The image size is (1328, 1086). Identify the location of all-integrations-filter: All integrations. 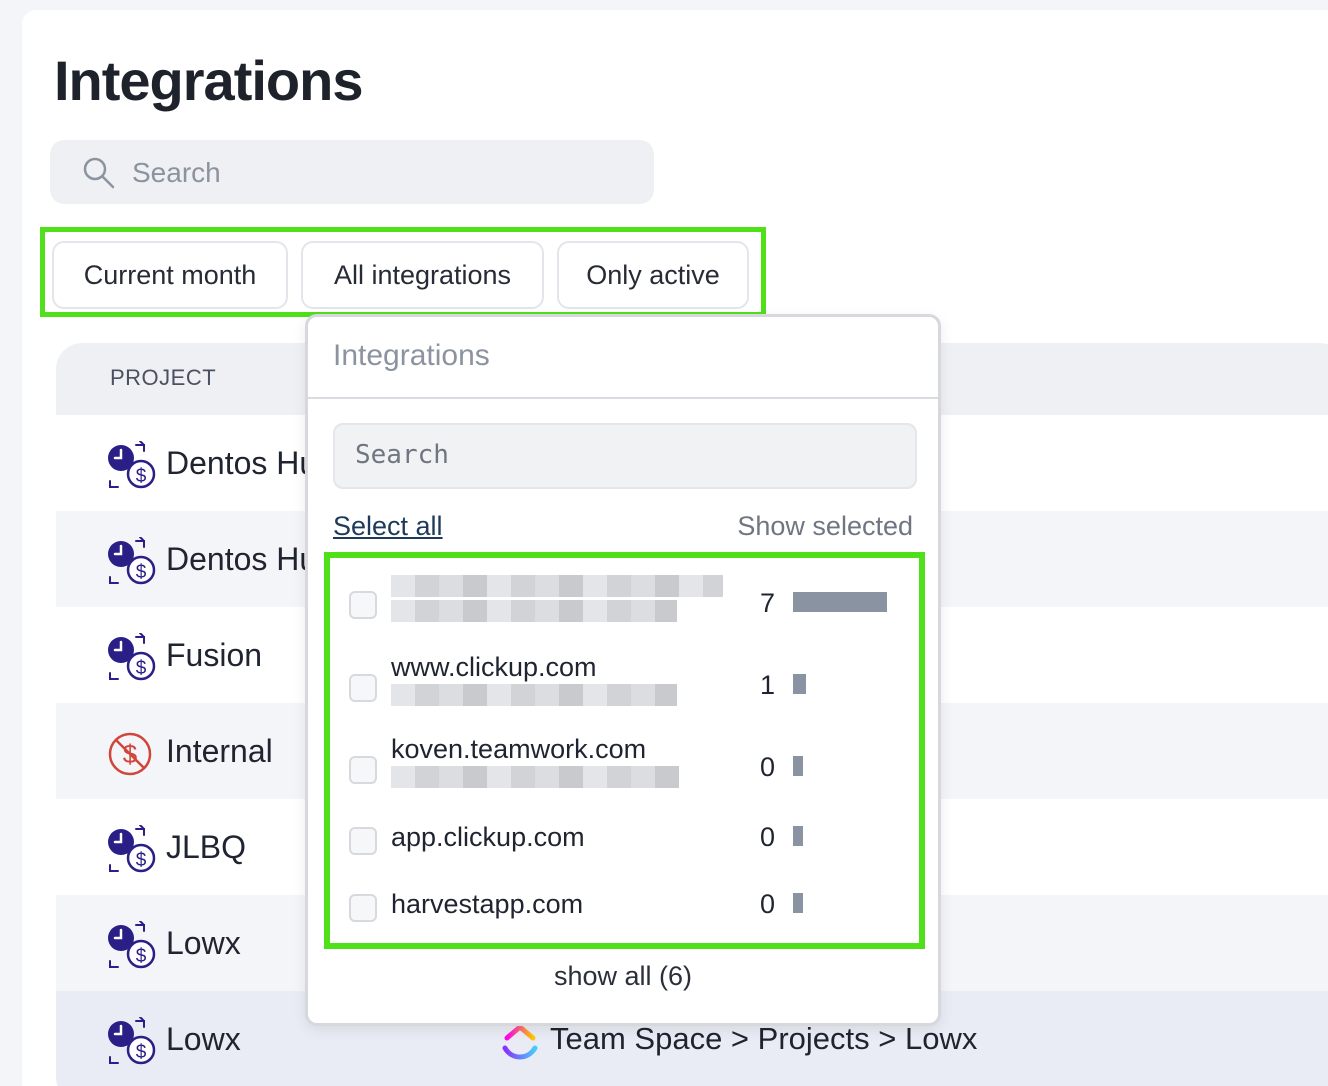
(422, 275).